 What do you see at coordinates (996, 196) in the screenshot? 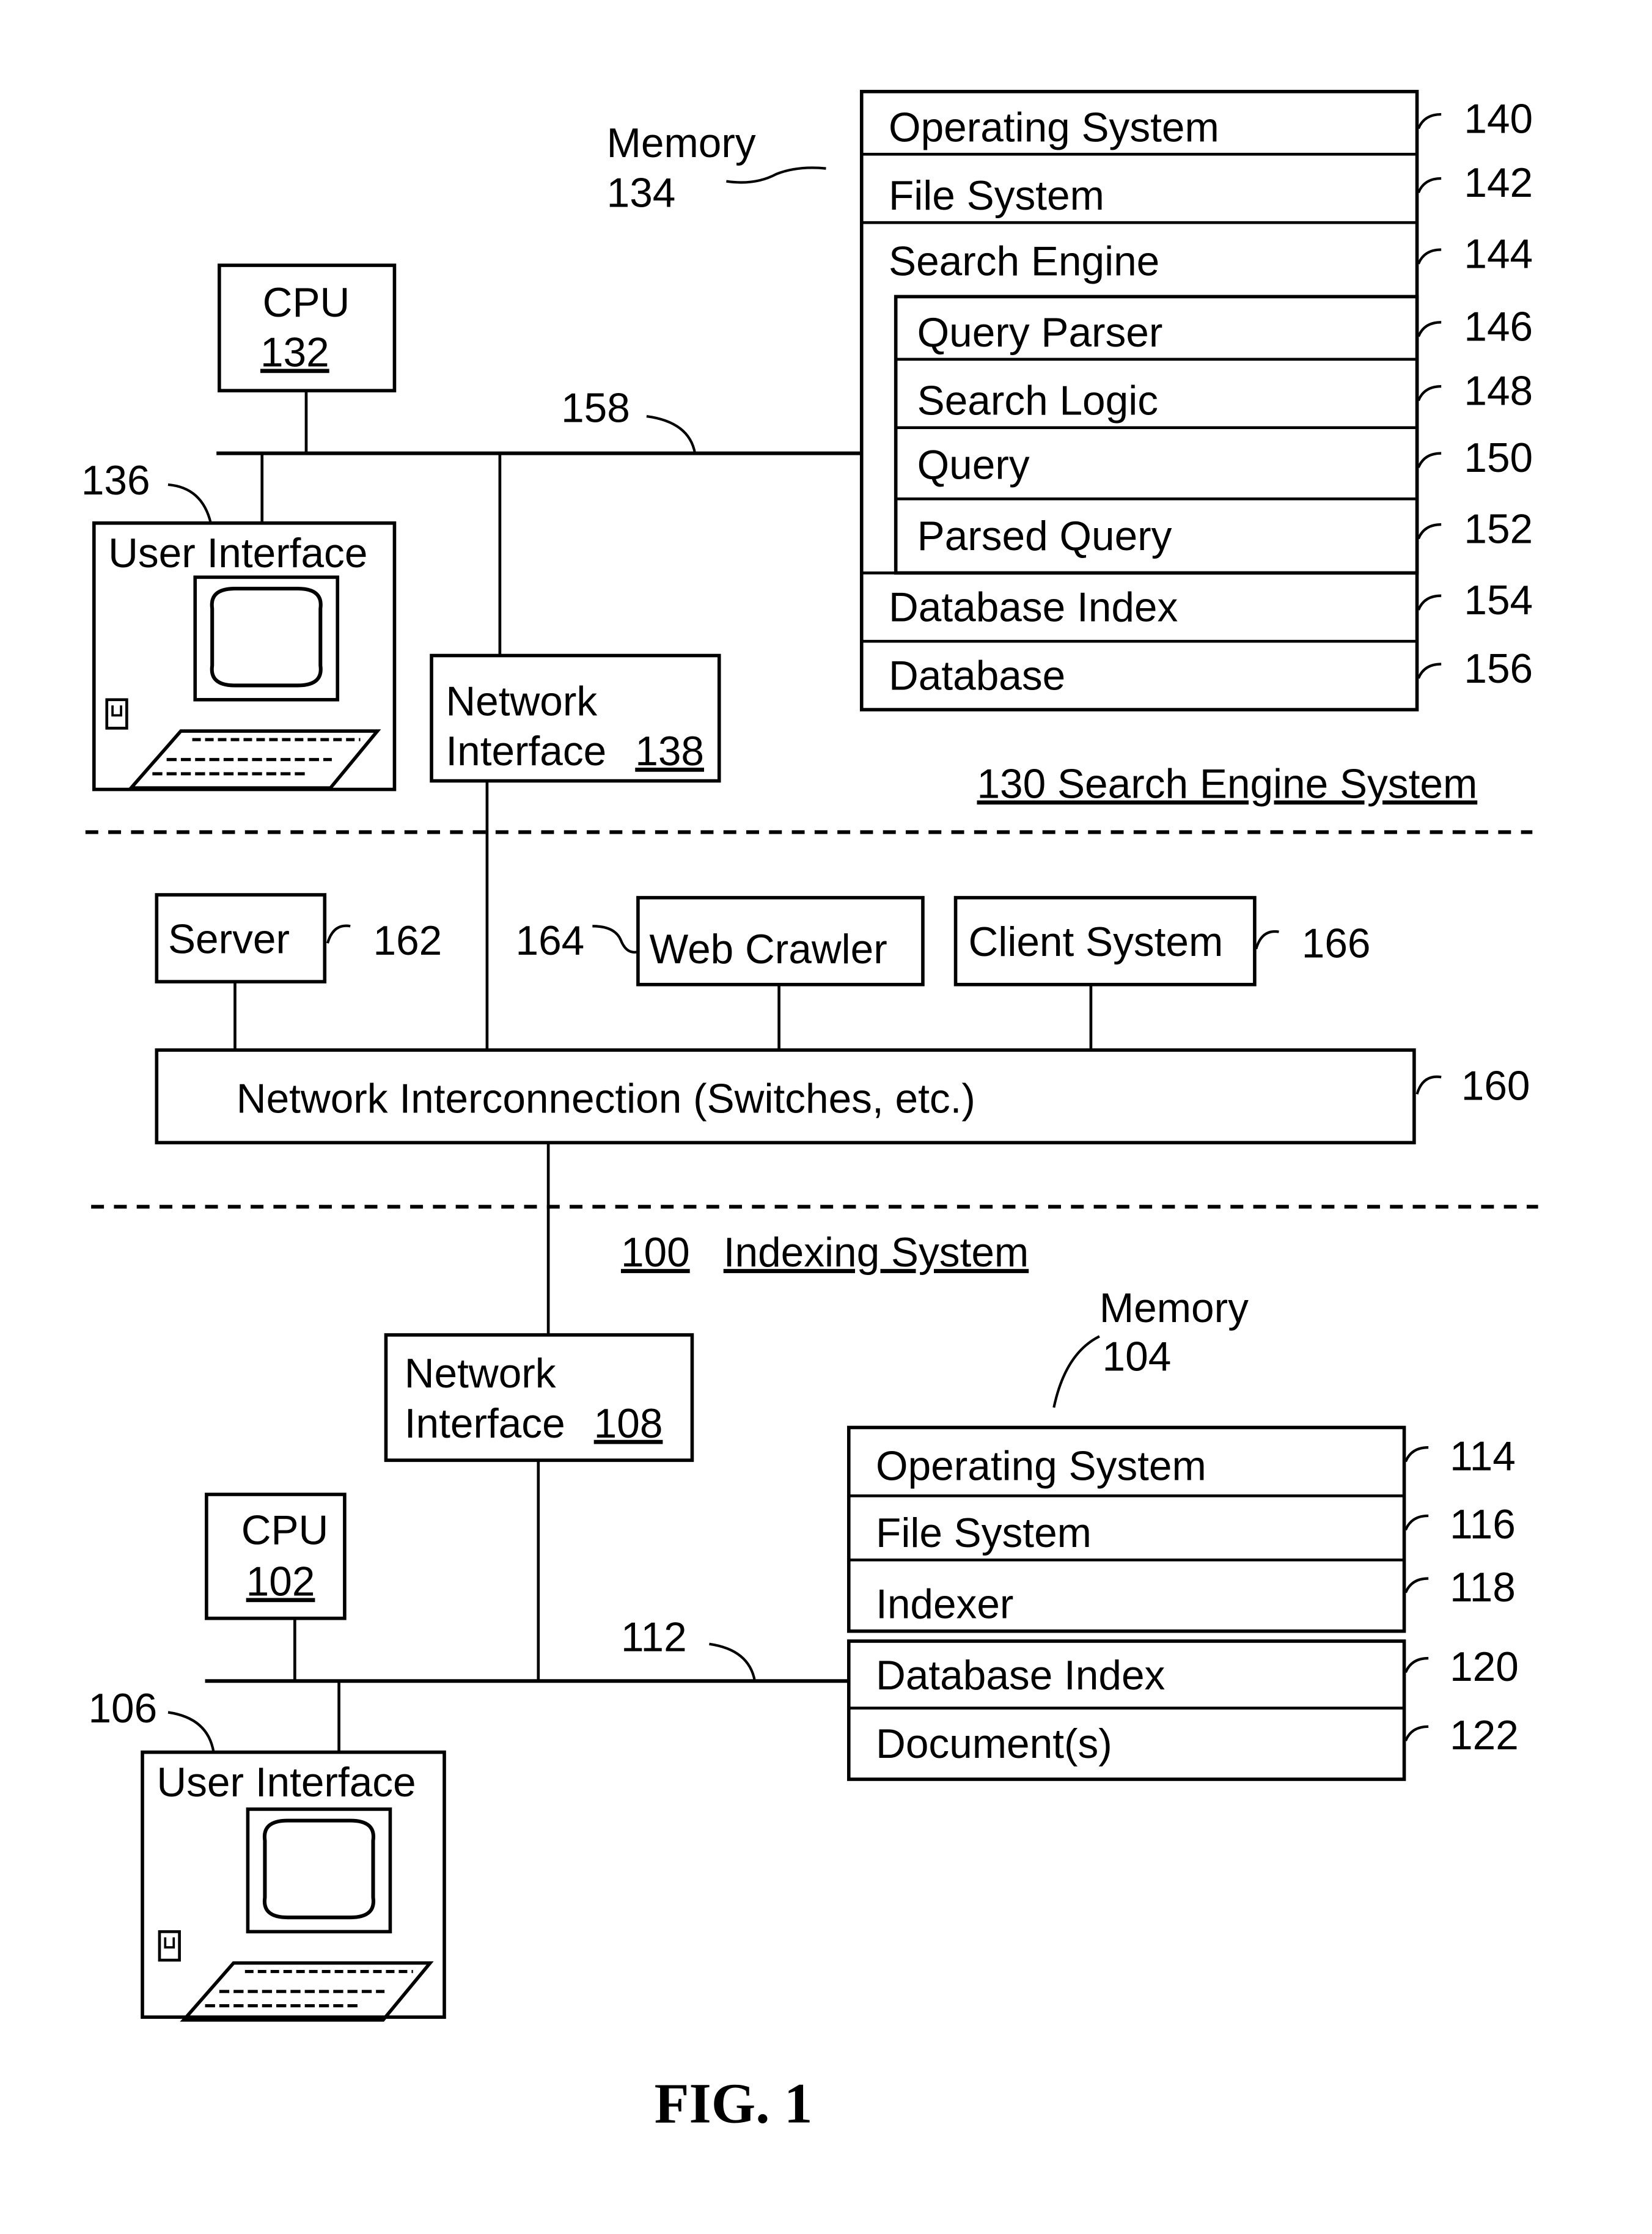
I see `module-file-system: File System` at bounding box center [996, 196].